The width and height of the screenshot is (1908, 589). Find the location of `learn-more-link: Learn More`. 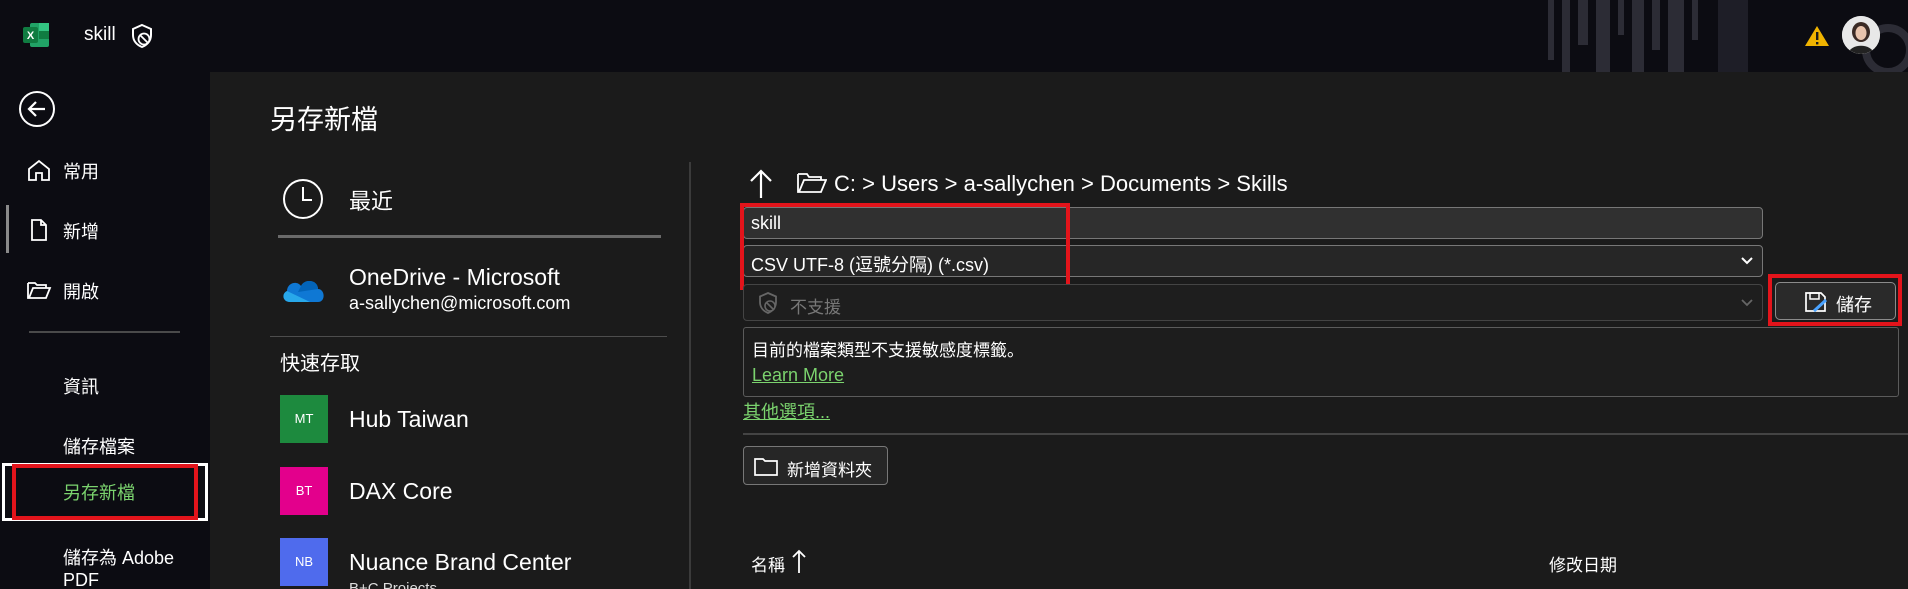

learn-more-link: Learn More is located at coordinates (798, 375).